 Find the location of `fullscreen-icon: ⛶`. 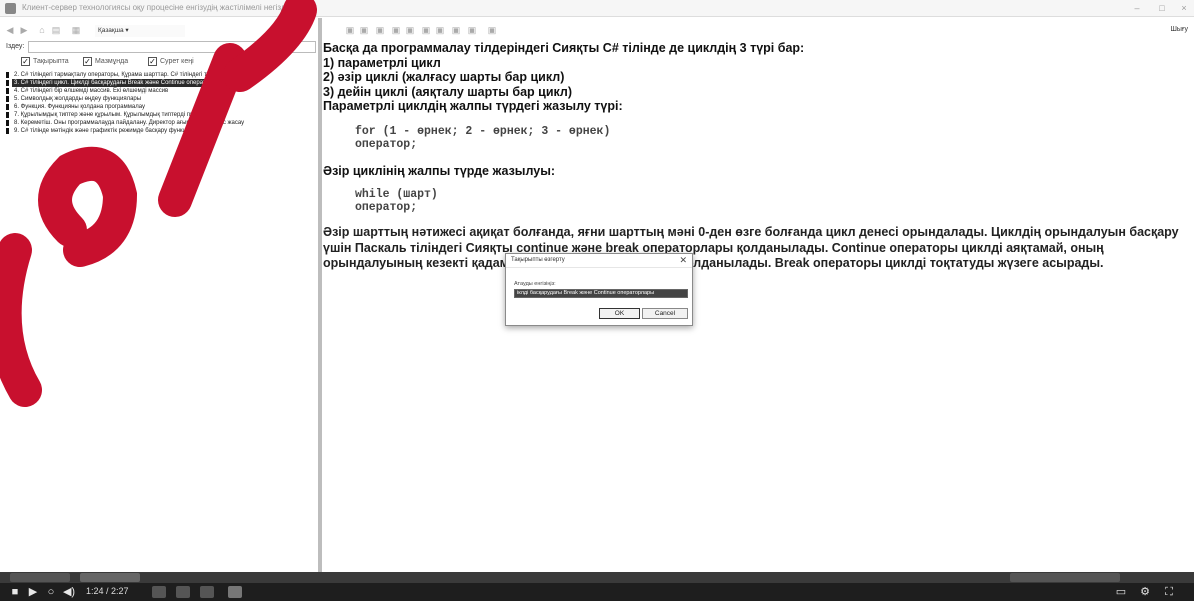

fullscreen-icon: ⛶ is located at coordinates (1169, 592).